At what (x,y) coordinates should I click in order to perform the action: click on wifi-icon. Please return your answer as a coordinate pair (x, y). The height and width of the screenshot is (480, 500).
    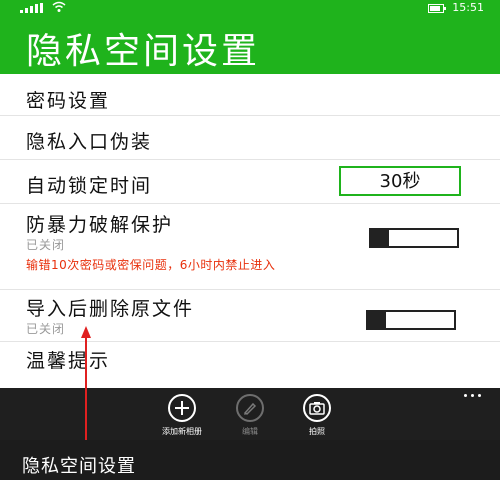
    Looking at the image, I should click on (59, 6).